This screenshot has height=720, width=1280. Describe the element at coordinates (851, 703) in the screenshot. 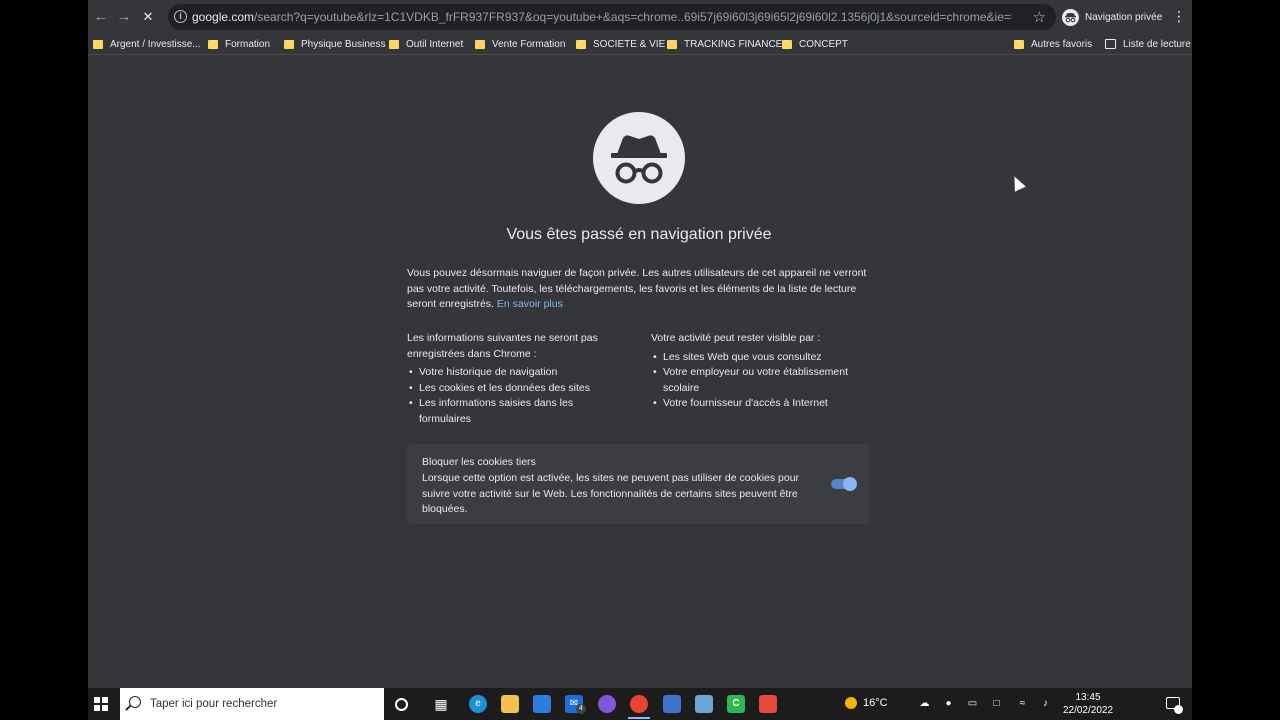

I see `weather-sun-icon` at that location.